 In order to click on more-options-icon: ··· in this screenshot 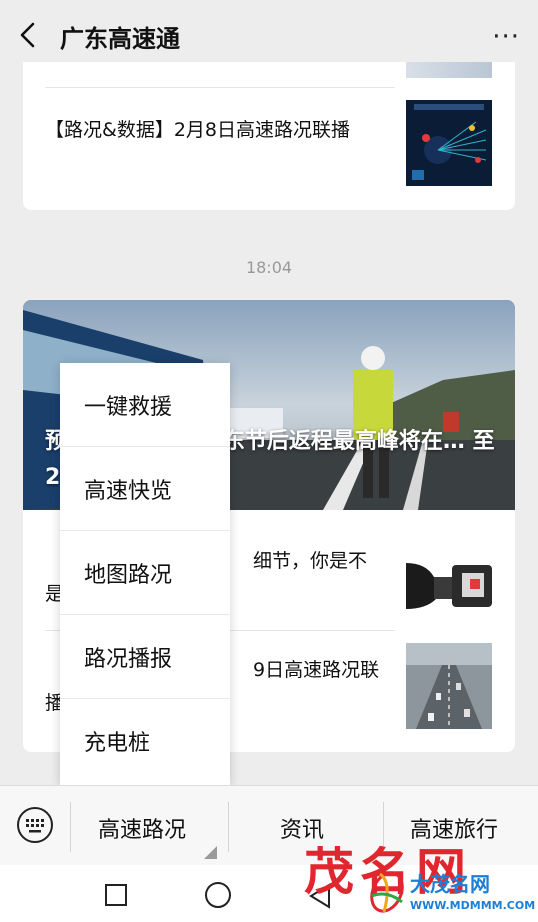, I will do `click(506, 37)`.